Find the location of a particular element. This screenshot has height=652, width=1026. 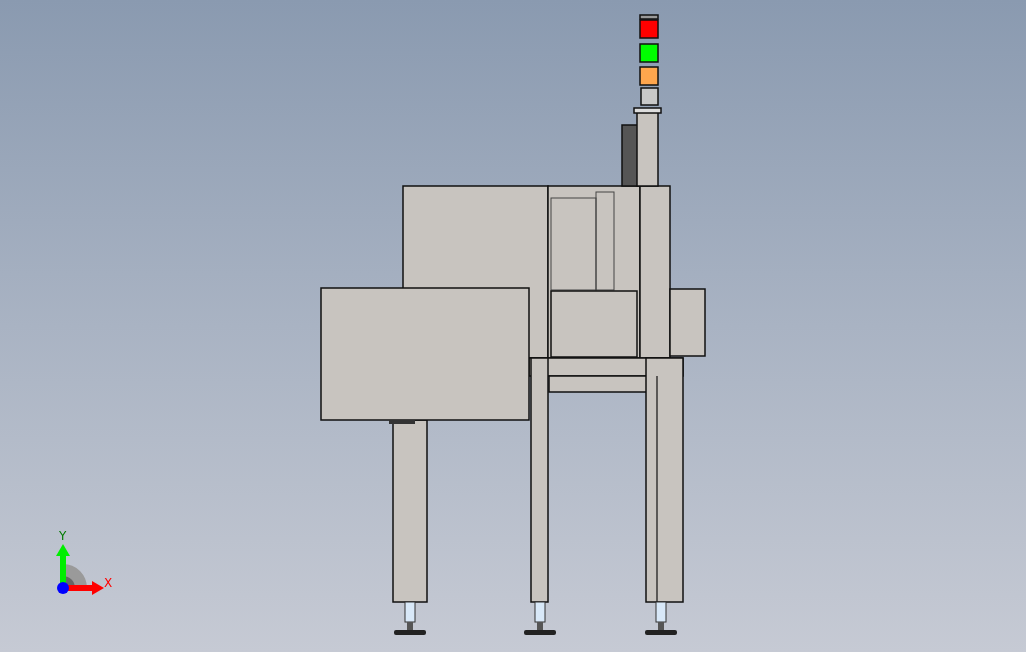

axis-triad-icon is located at coordinates (79, 570).